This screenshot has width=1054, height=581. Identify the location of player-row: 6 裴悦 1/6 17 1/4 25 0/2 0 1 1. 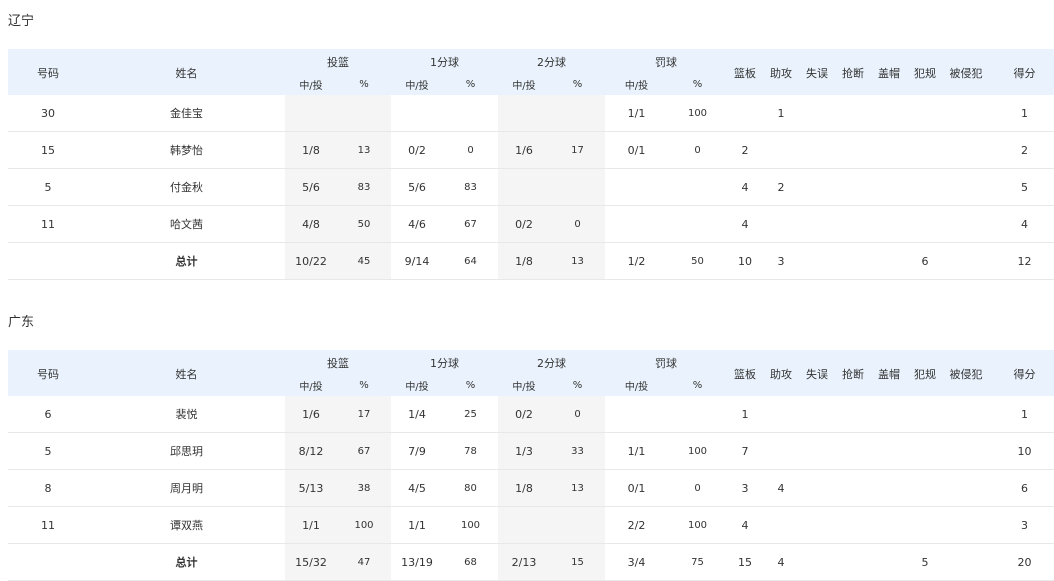
(531, 414).